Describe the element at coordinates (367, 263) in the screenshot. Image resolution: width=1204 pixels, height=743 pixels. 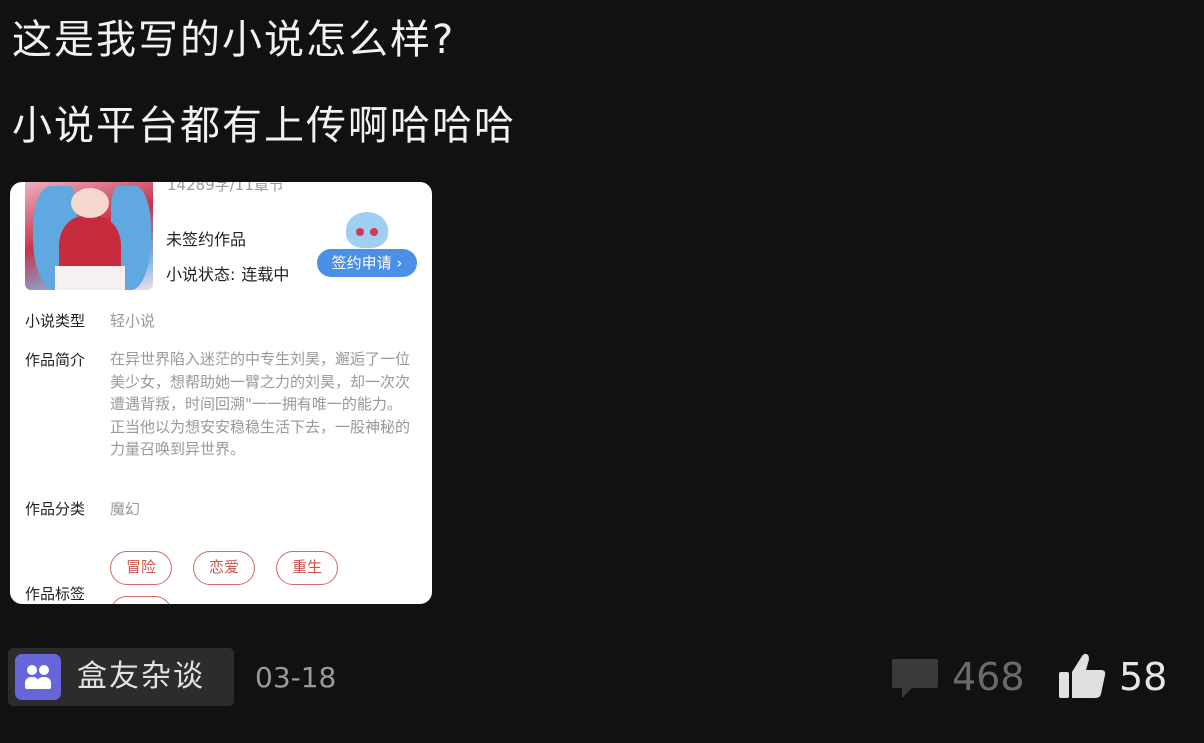
I see `sign-apply-button: 签约申请 ›` at that location.